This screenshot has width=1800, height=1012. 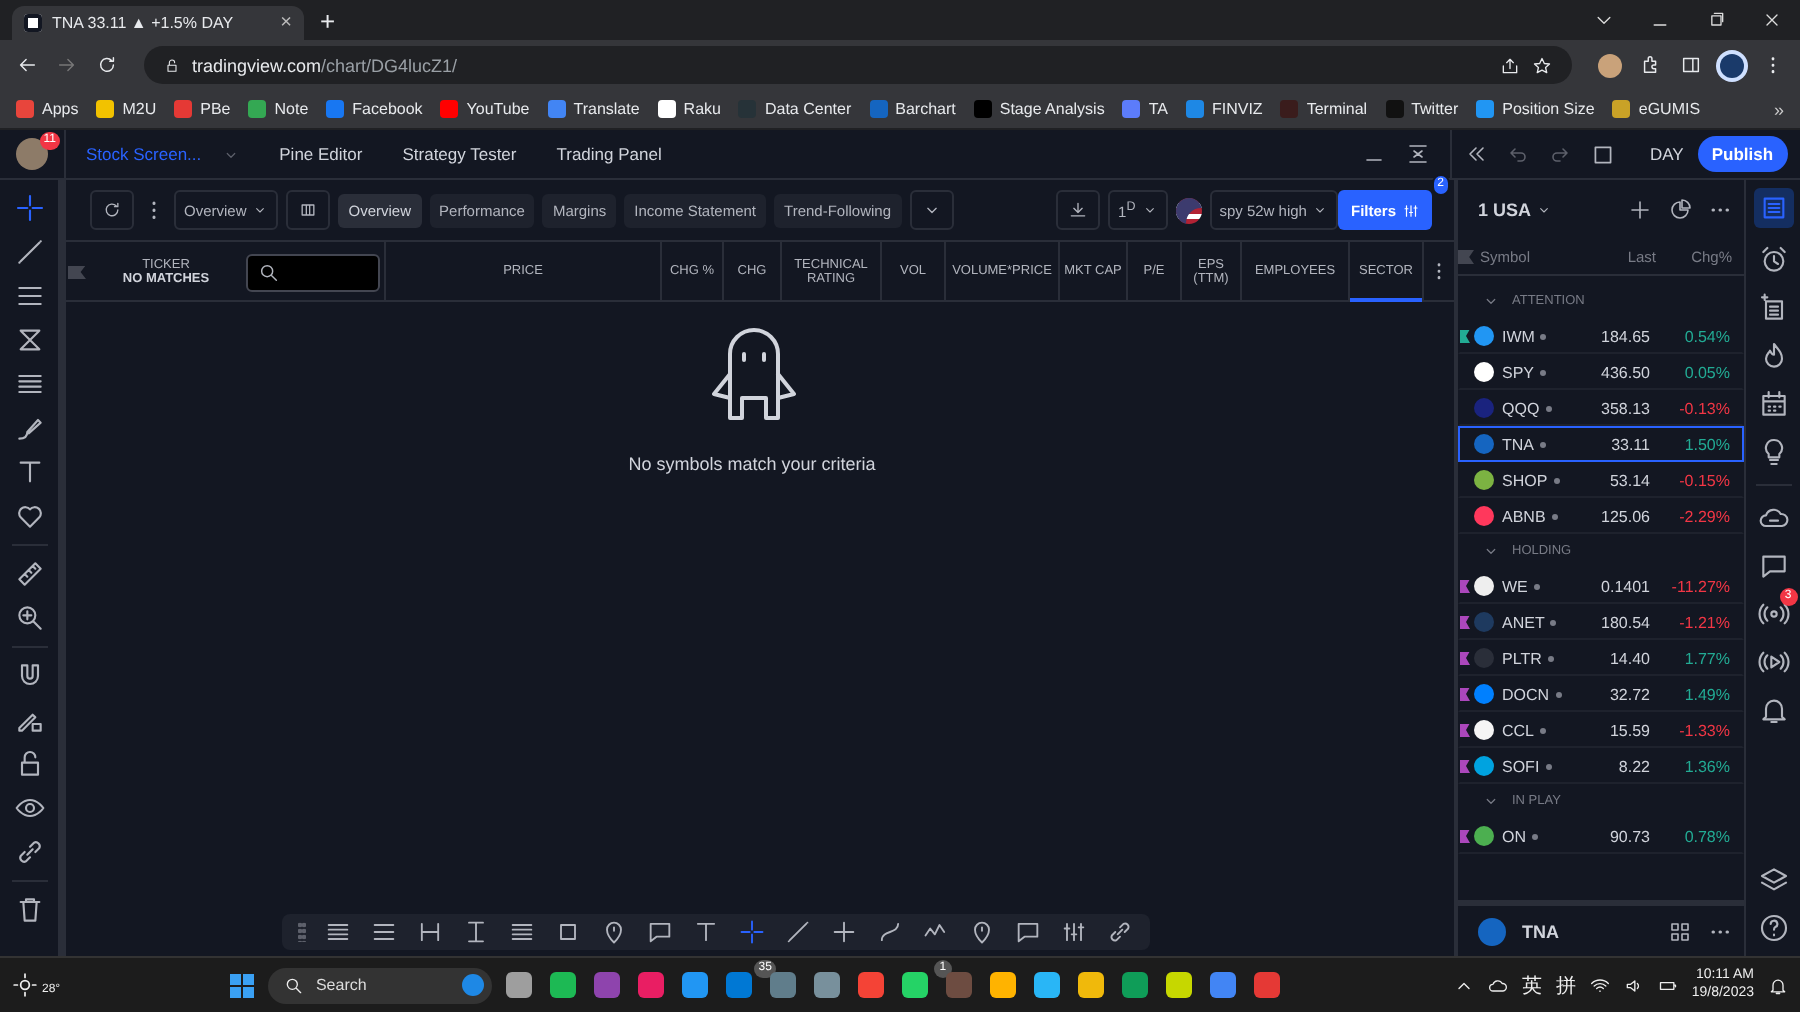 What do you see at coordinates (609, 154) in the screenshot?
I see `panel-tab: Trading Panel` at bounding box center [609, 154].